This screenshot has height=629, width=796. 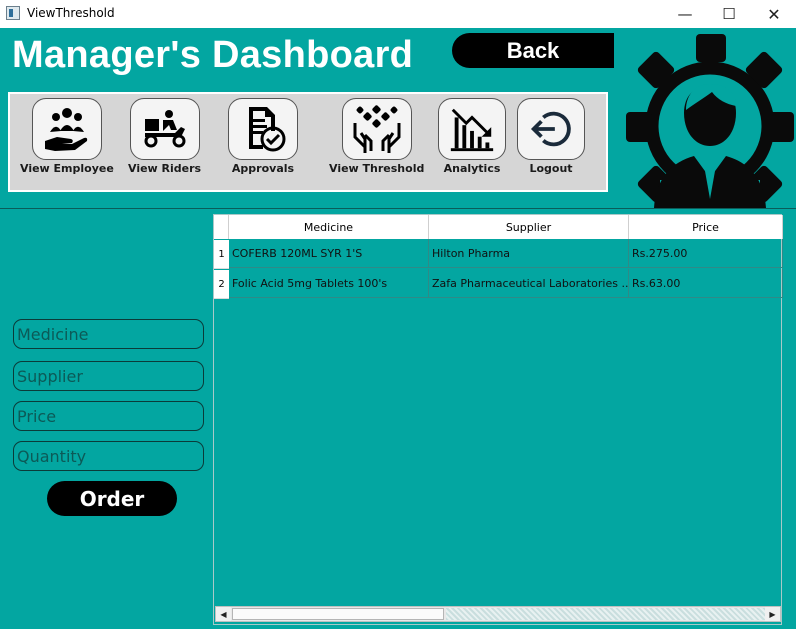 I want to click on nav-label: View Riders, so click(x=165, y=168).